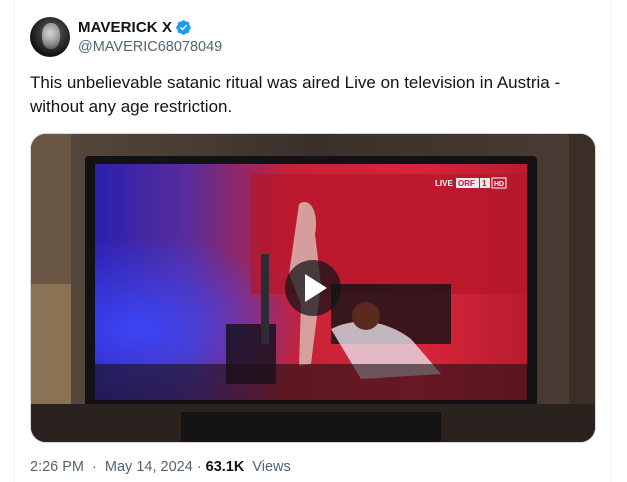  I want to click on tweet-meta: 2:26 PM · May 14, 2024 · 63.1K Views, so click(160, 467).